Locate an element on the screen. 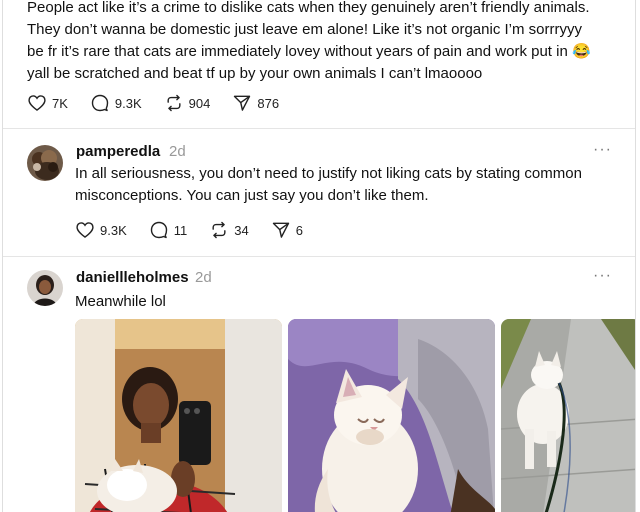 Image resolution: width=640 pixels, height=512 pixels. repost-count: 904 is located at coordinates (199, 103).